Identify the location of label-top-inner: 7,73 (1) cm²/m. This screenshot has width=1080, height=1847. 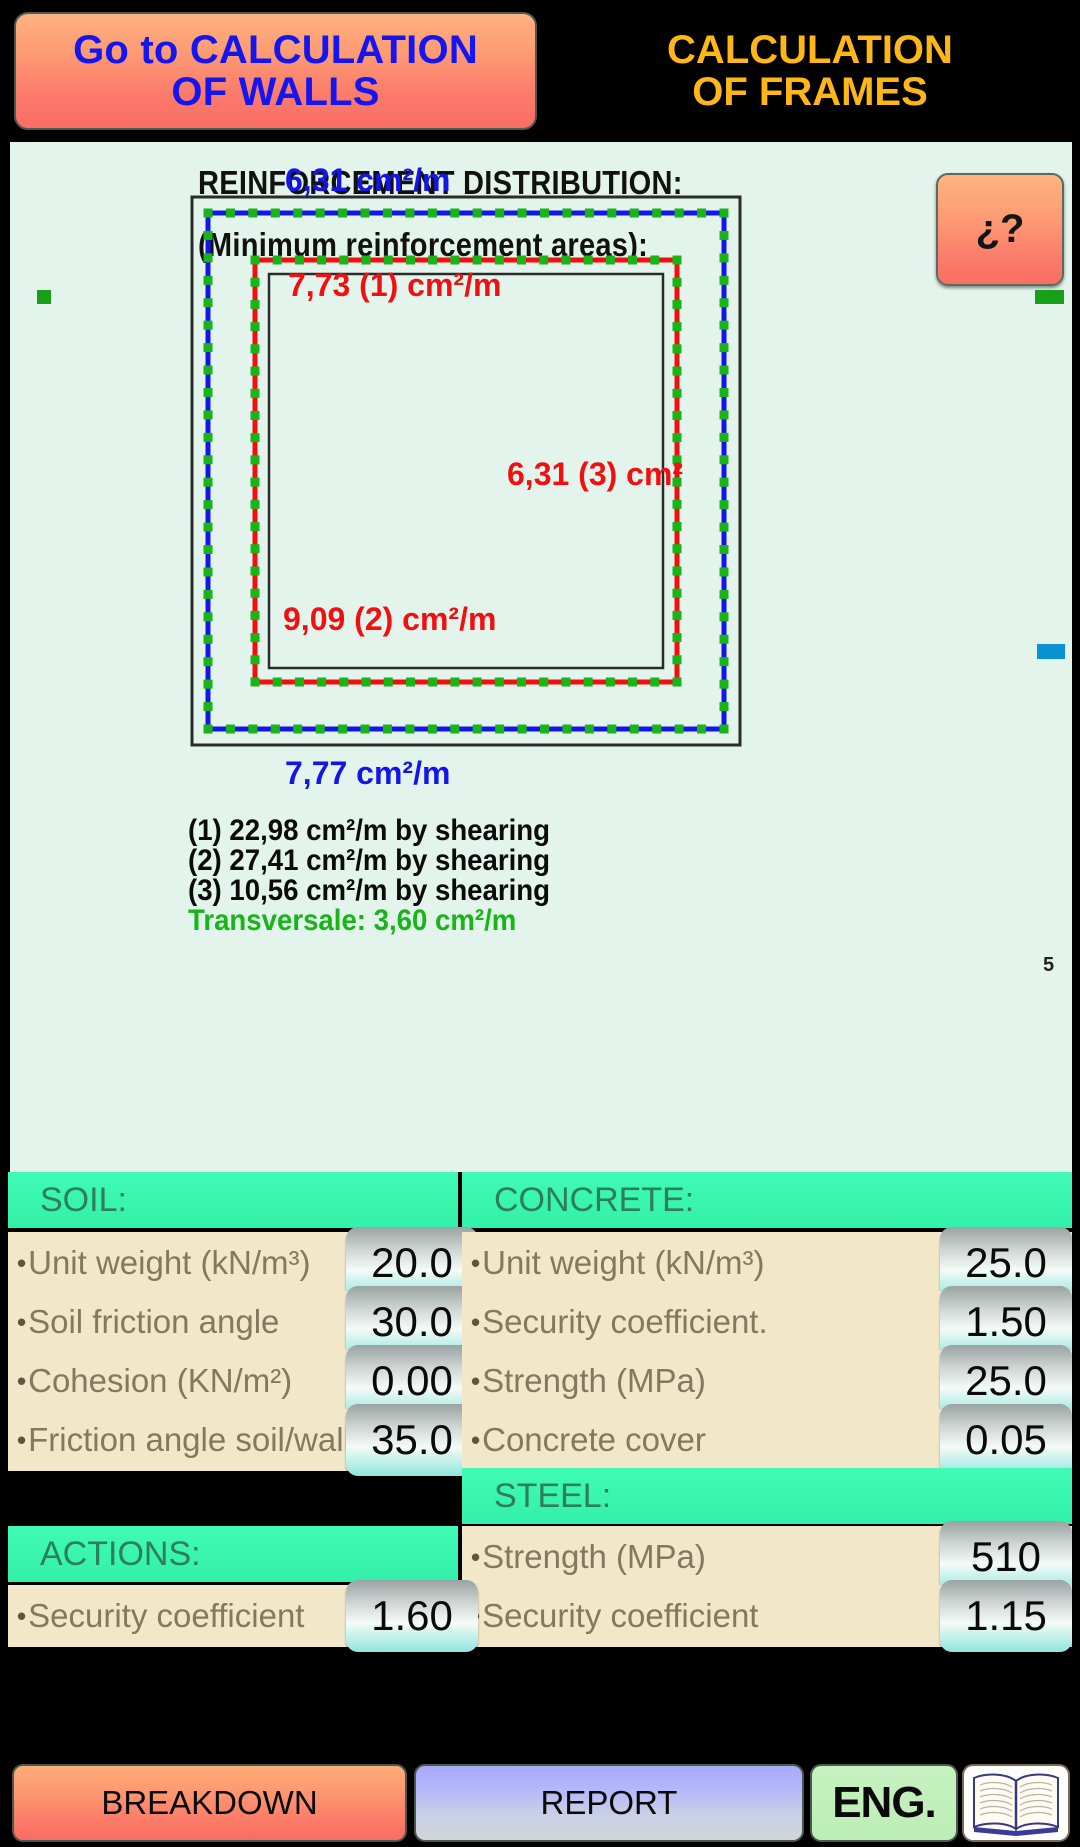
(395, 285).